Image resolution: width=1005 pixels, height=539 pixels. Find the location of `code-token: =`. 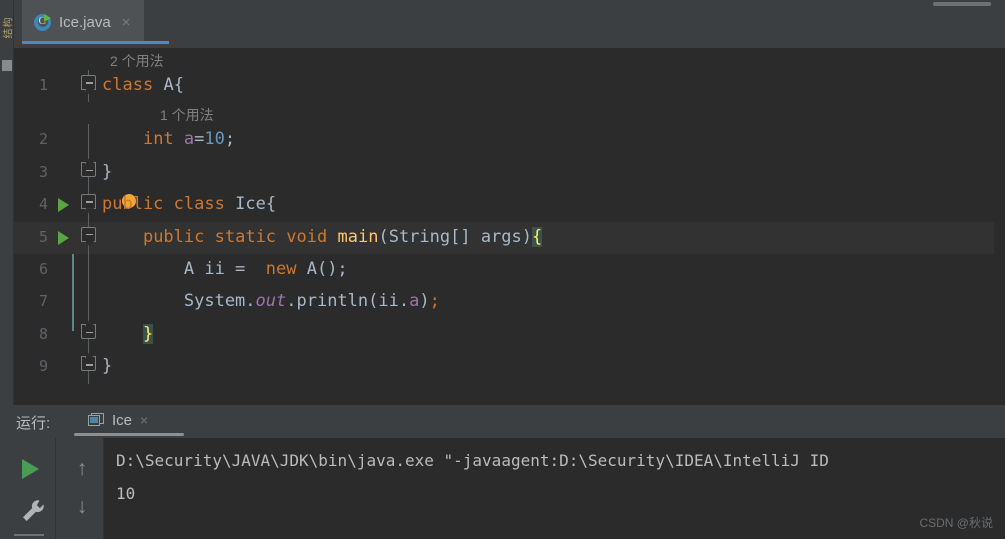

code-token: = is located at coordinates (199, 139).